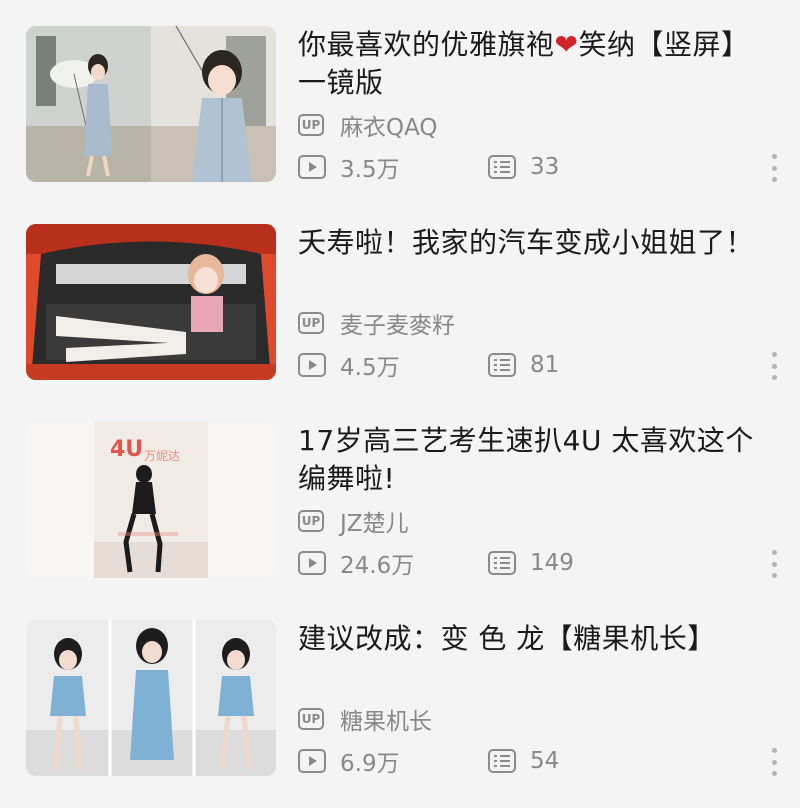 The width and height of the screenshot is (800, 808). Describe the element at coordinates (545, 365) in the screenshot. I see `danmaku-count-value: 81` at that location.